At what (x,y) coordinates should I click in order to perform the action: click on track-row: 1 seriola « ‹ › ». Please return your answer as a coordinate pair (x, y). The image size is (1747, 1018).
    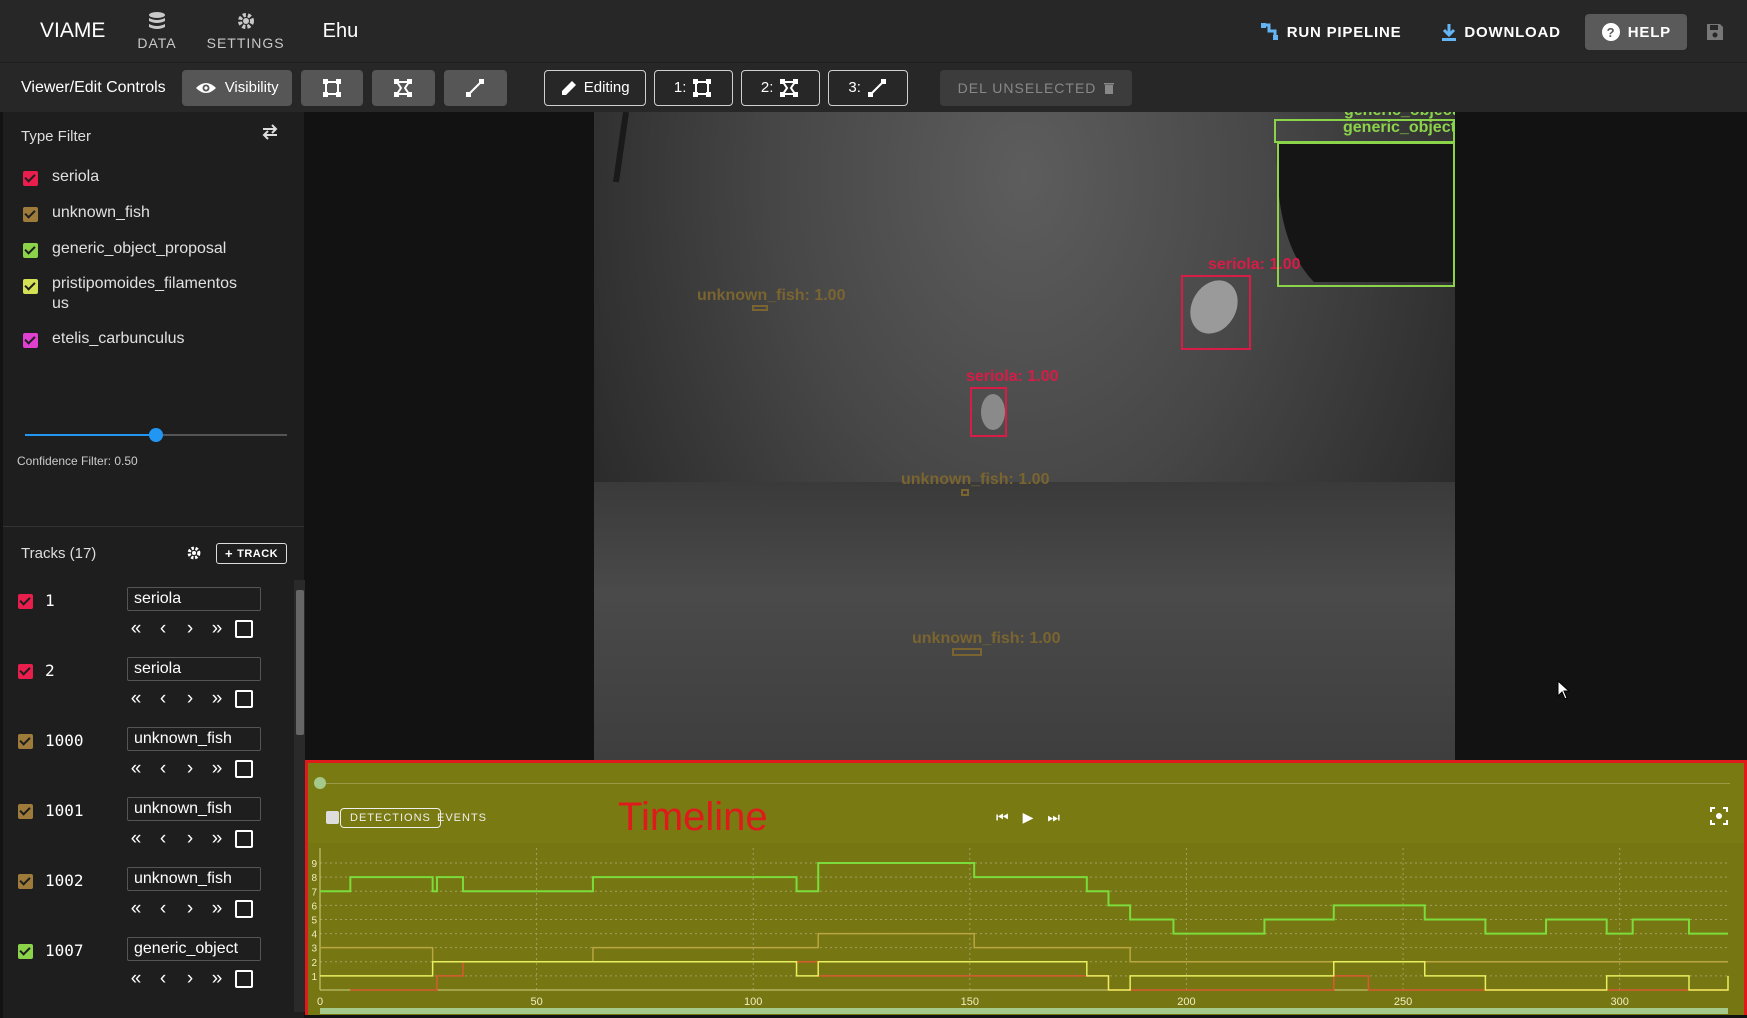
    Looking at the image, I should click on (147, 615).